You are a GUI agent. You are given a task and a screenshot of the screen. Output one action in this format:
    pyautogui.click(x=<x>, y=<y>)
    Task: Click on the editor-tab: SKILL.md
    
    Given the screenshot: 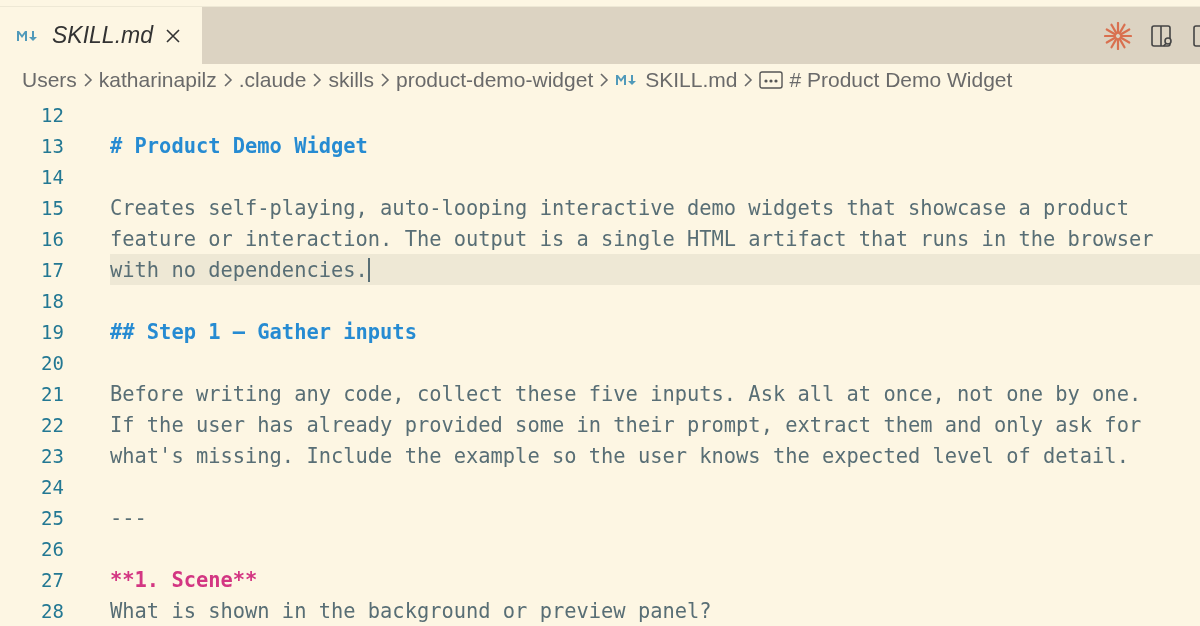 What is the action you would take?
    pyautogui.click(x=101, y=35)
    